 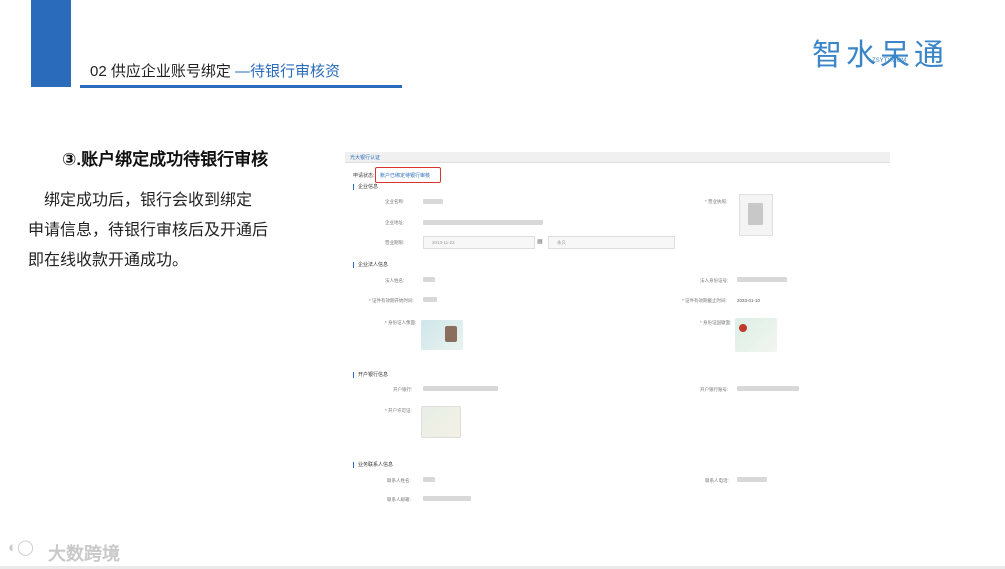 I want to click on license-redacted, so click(x=755, y=214).